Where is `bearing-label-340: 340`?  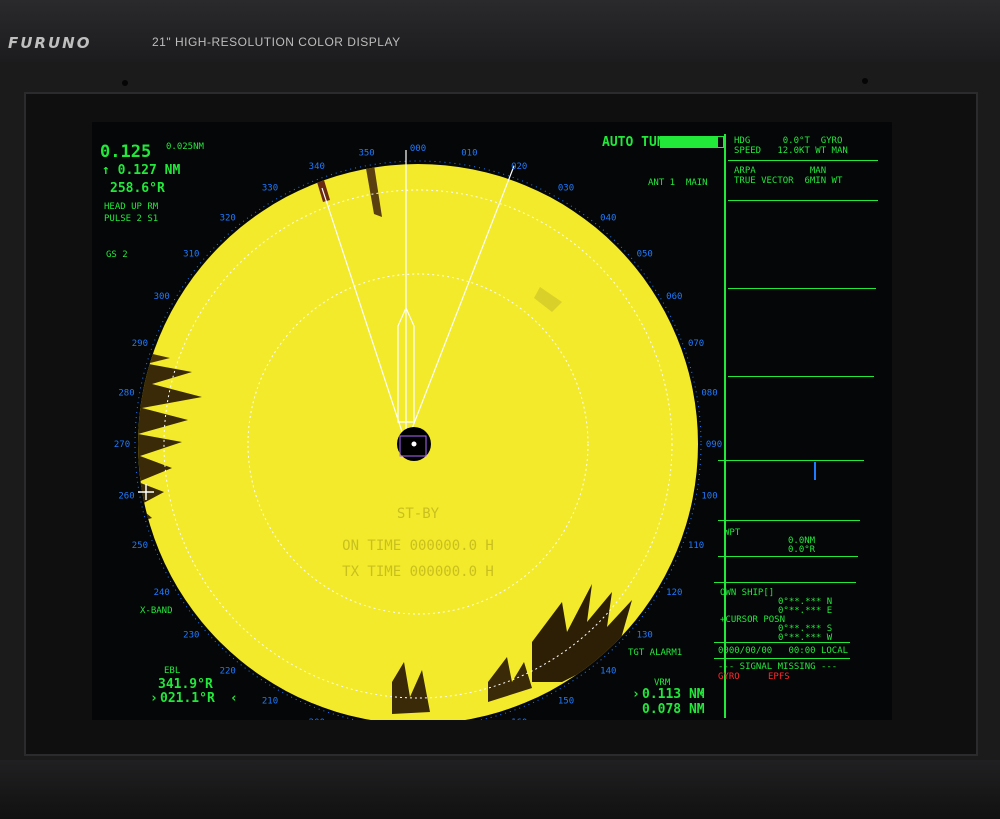 bearing-label-340: 340 is located at coordinates (317, 167).